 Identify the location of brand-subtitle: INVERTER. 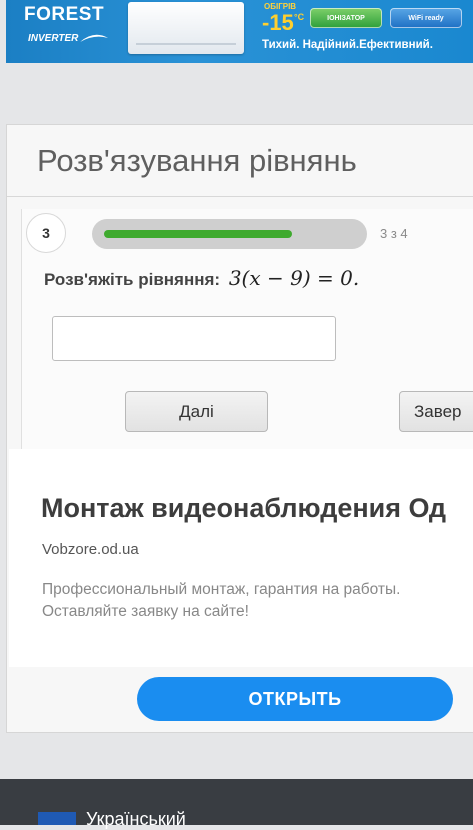
(53, 38).